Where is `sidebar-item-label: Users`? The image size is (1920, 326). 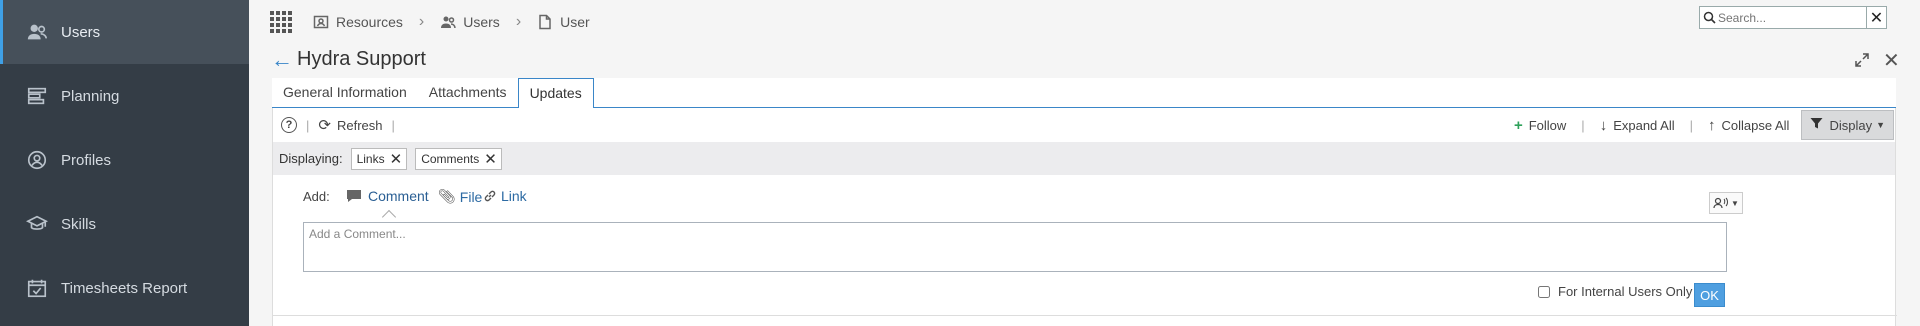
sidebar-item-label: Users is located at coordinates (81, 32).